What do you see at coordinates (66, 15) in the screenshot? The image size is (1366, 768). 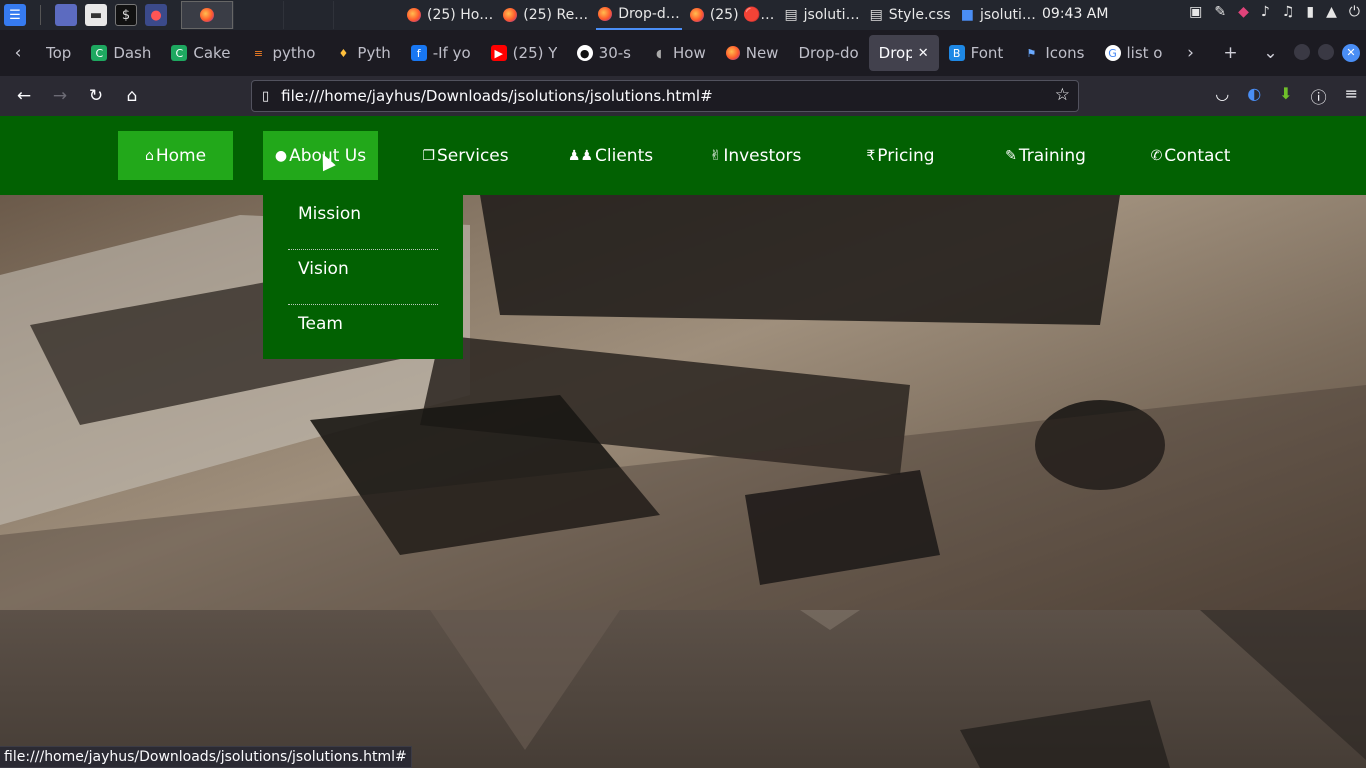 I see `workspace-icon` at bounding box center [66, 15].